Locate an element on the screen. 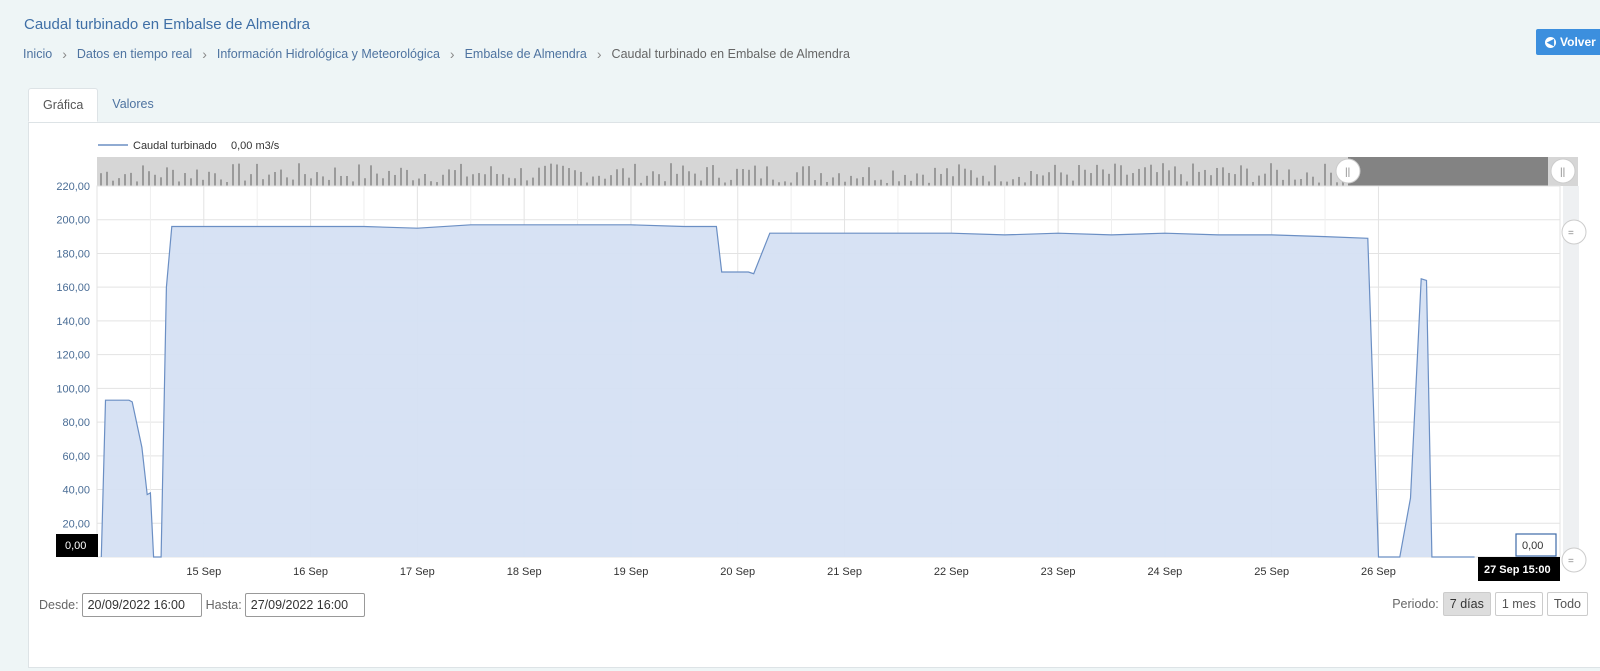 Image resolution: width=1600 pixels, height=671 pixels. date-range: Desde: Hasta: is located at coordinates (204, 605).